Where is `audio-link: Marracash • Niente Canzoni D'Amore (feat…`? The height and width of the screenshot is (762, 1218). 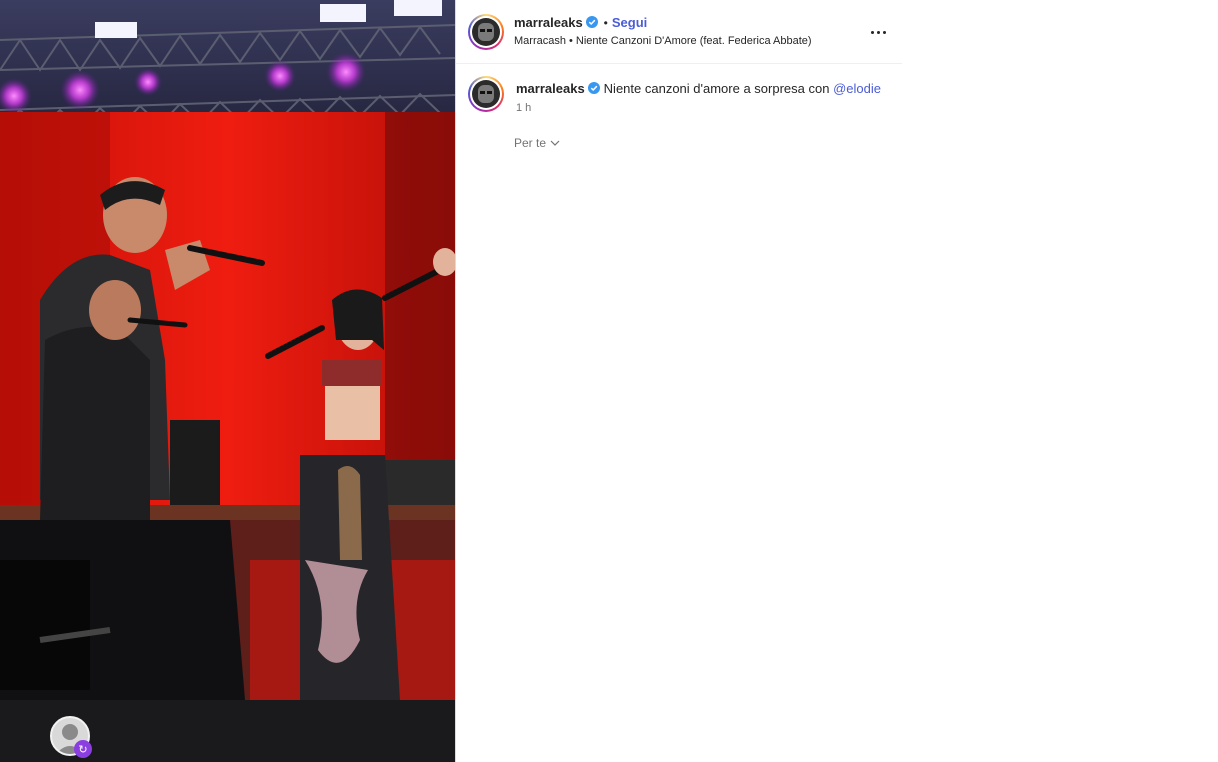
audio-link: Marracash • Niente Canzoni D'Amore (feat… is located at coordinates (663, 41).